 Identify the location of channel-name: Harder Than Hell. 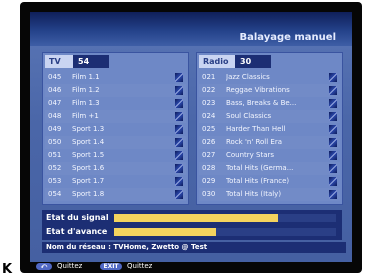
(256, 129).